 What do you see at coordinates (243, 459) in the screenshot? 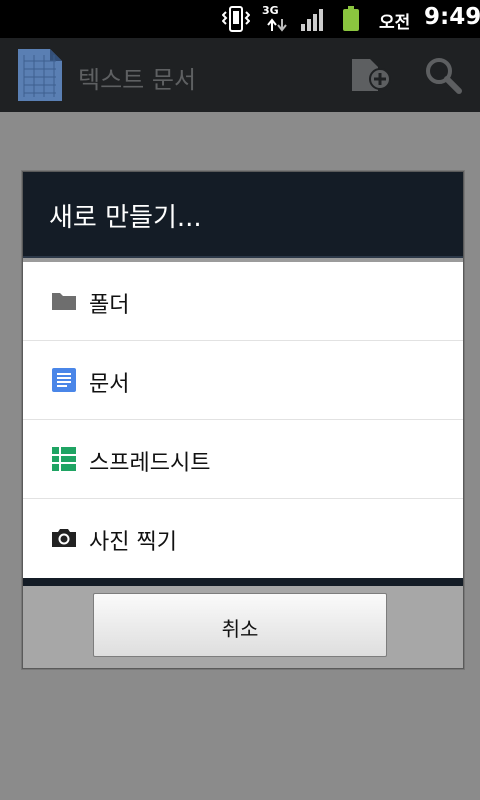
I see `option-spreadsheet: 스프레드시트` at bounding box center [243, 459].